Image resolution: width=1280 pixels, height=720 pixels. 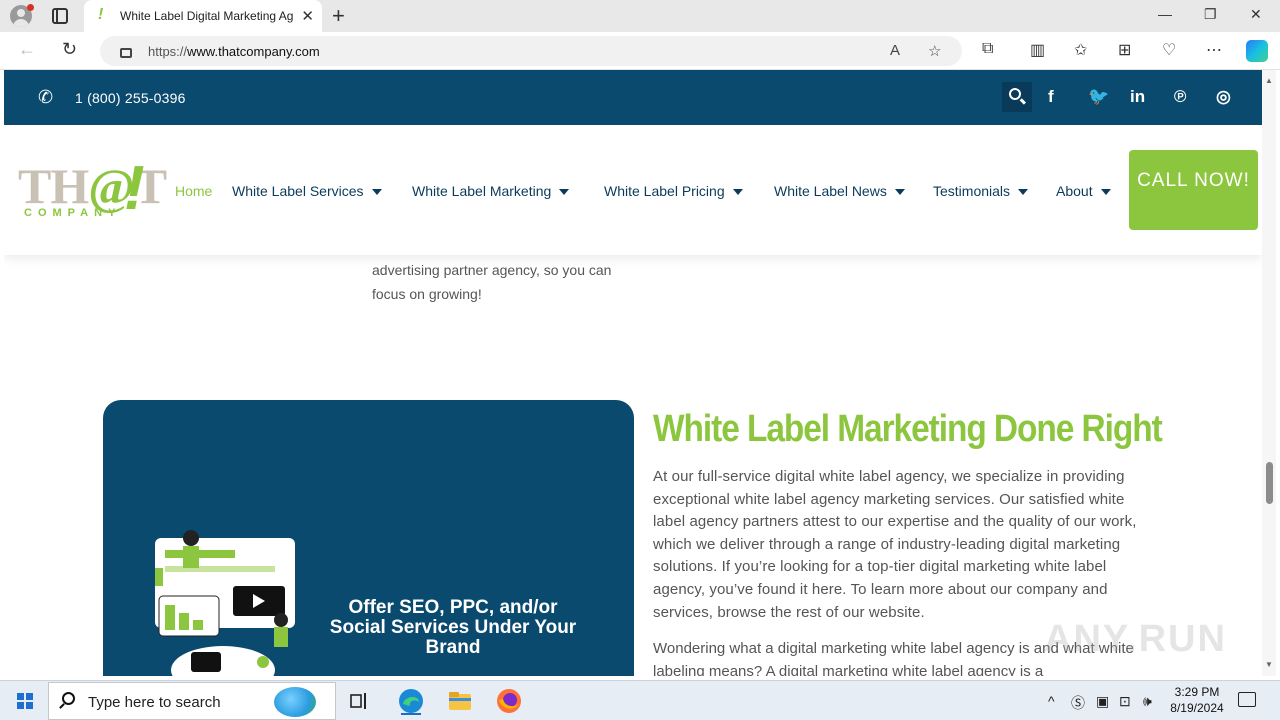 I want to click on windows-start-icon, so click(x=25, y=701).